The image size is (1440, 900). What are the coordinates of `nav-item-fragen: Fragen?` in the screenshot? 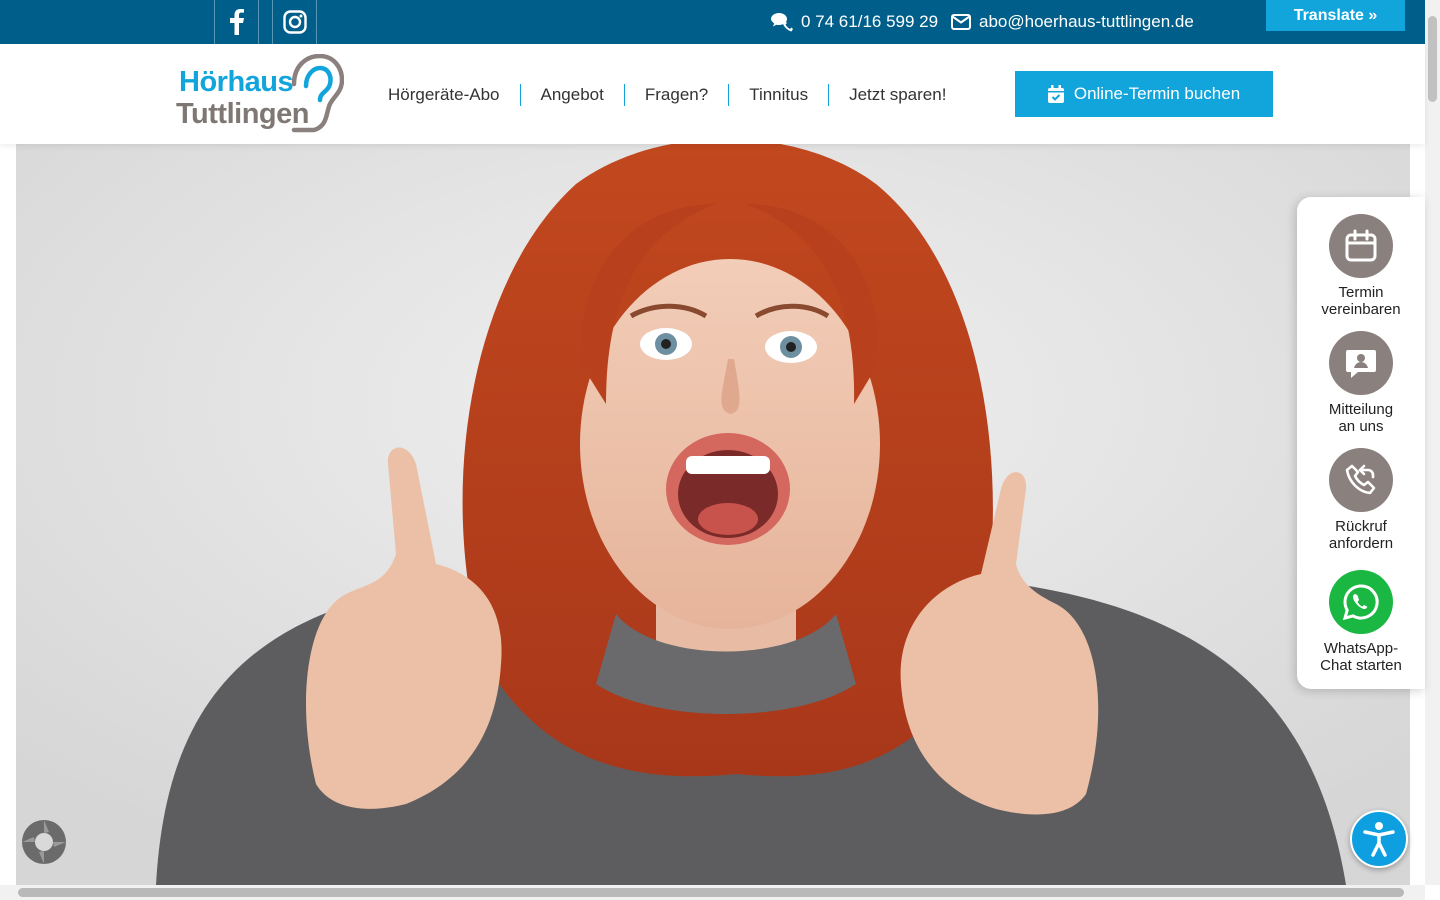 It's located at (677, 95).